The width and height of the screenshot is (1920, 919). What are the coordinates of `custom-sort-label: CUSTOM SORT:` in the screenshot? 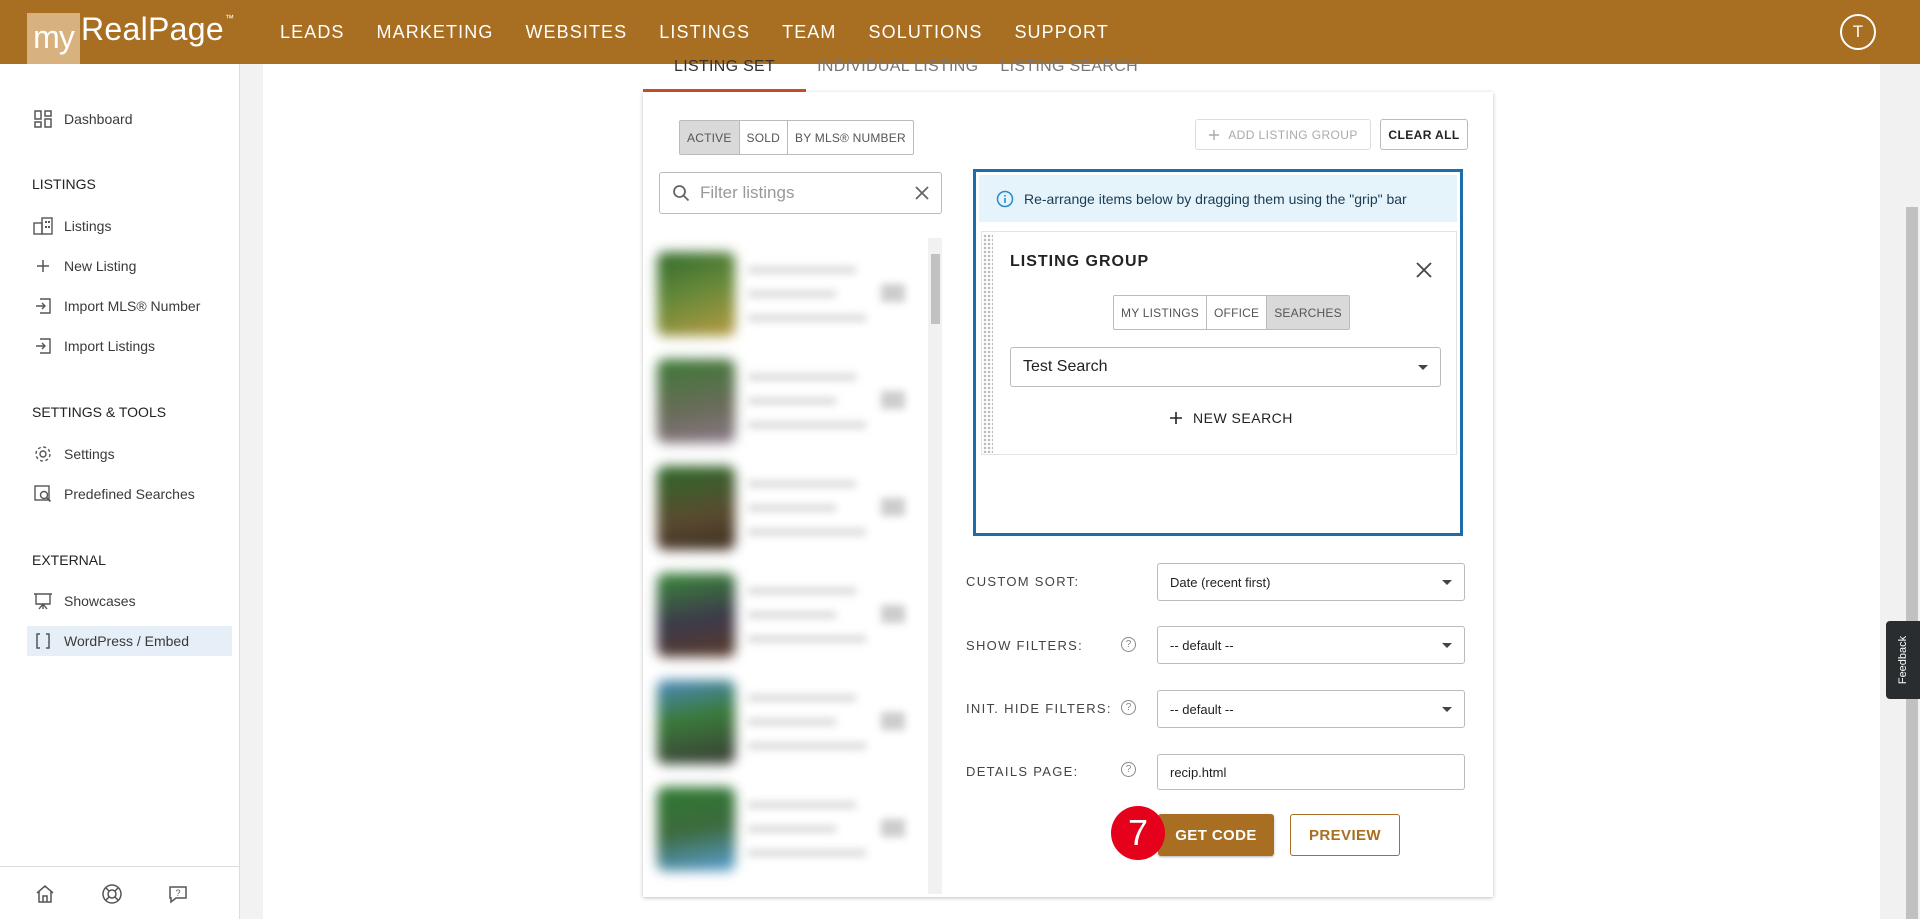 It's located at (1023, 581).